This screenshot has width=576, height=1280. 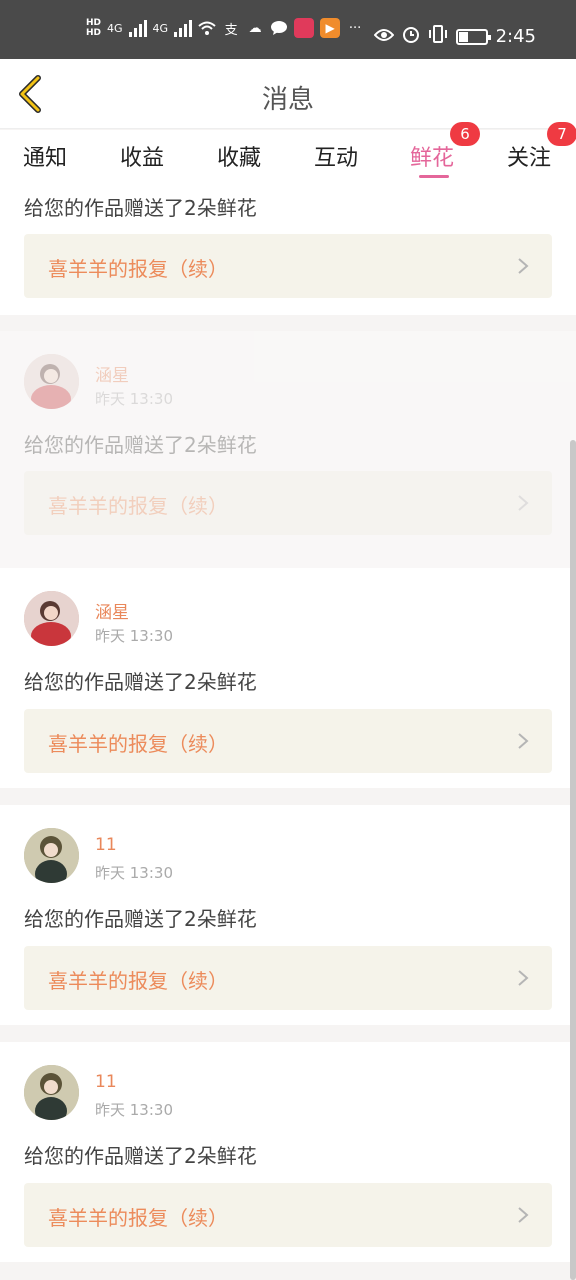 What do you see at coordinates (287, 100) in the screenshot?
I see `page-title: 消息` at bounding box center [287, 100].